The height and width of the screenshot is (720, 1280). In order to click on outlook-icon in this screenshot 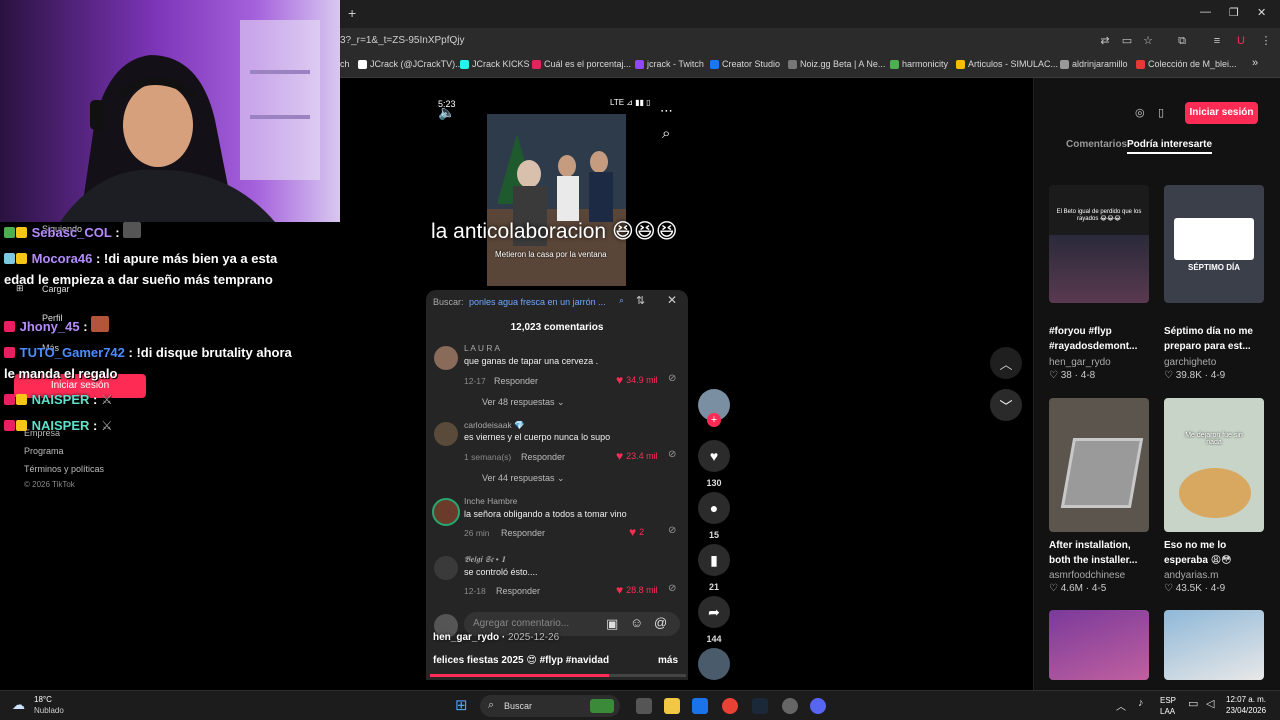, I will do `click(700, 706)`.